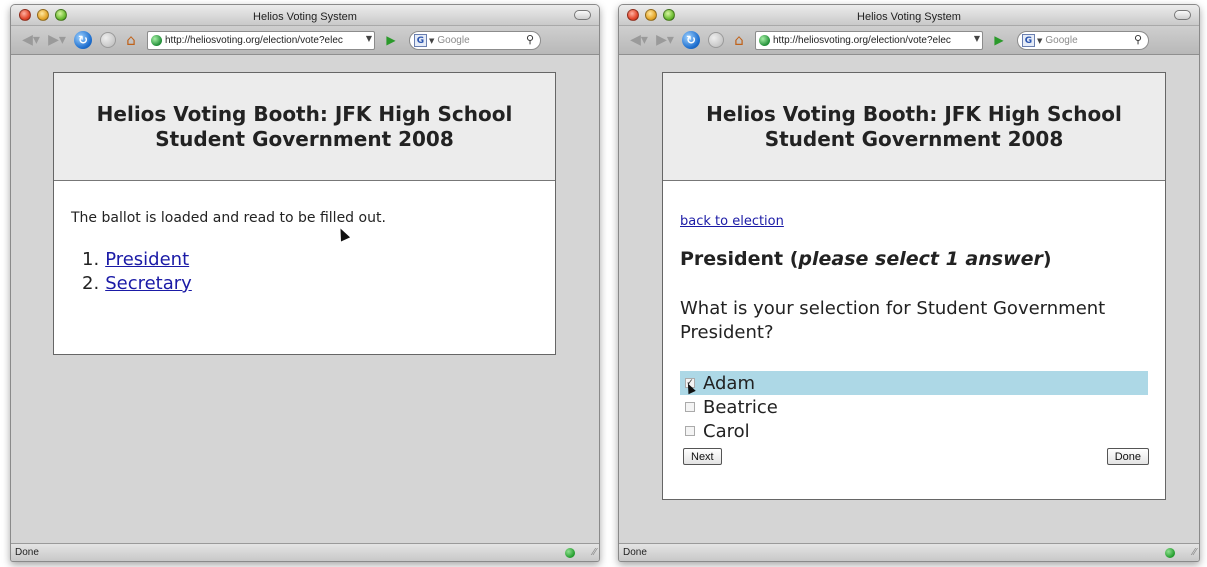  I want to click on done-button: Done, so click(1127, 456).